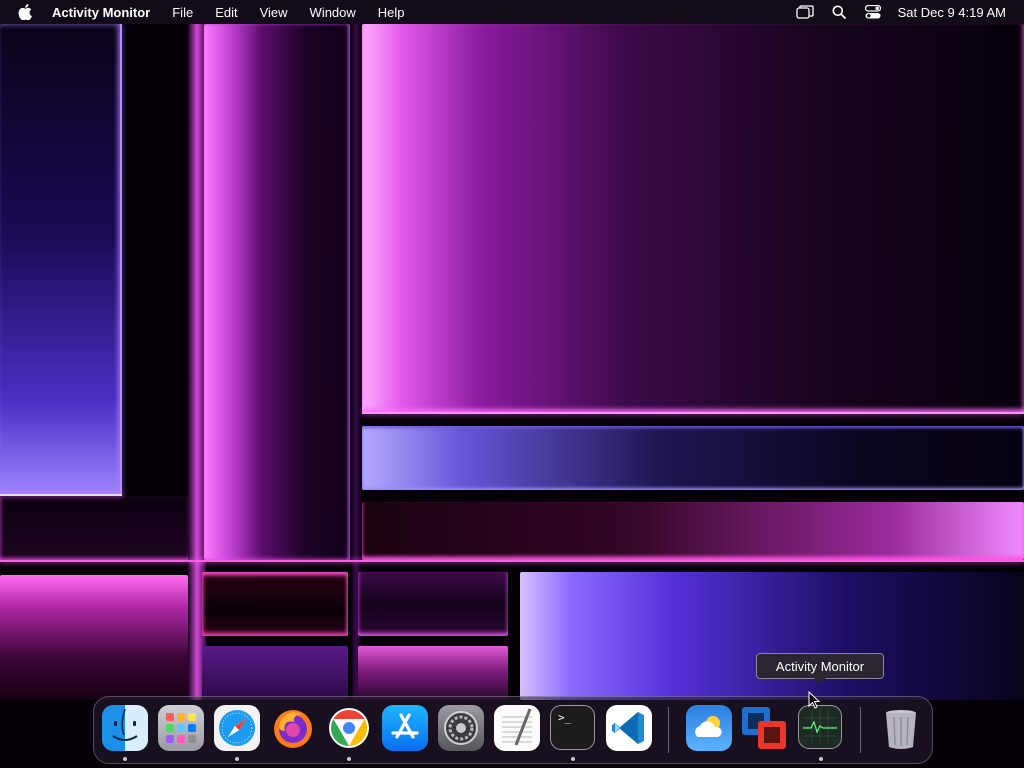 This screenshot has height=768, width=1024. I want to click on view-menu: View, so click(274, 12).